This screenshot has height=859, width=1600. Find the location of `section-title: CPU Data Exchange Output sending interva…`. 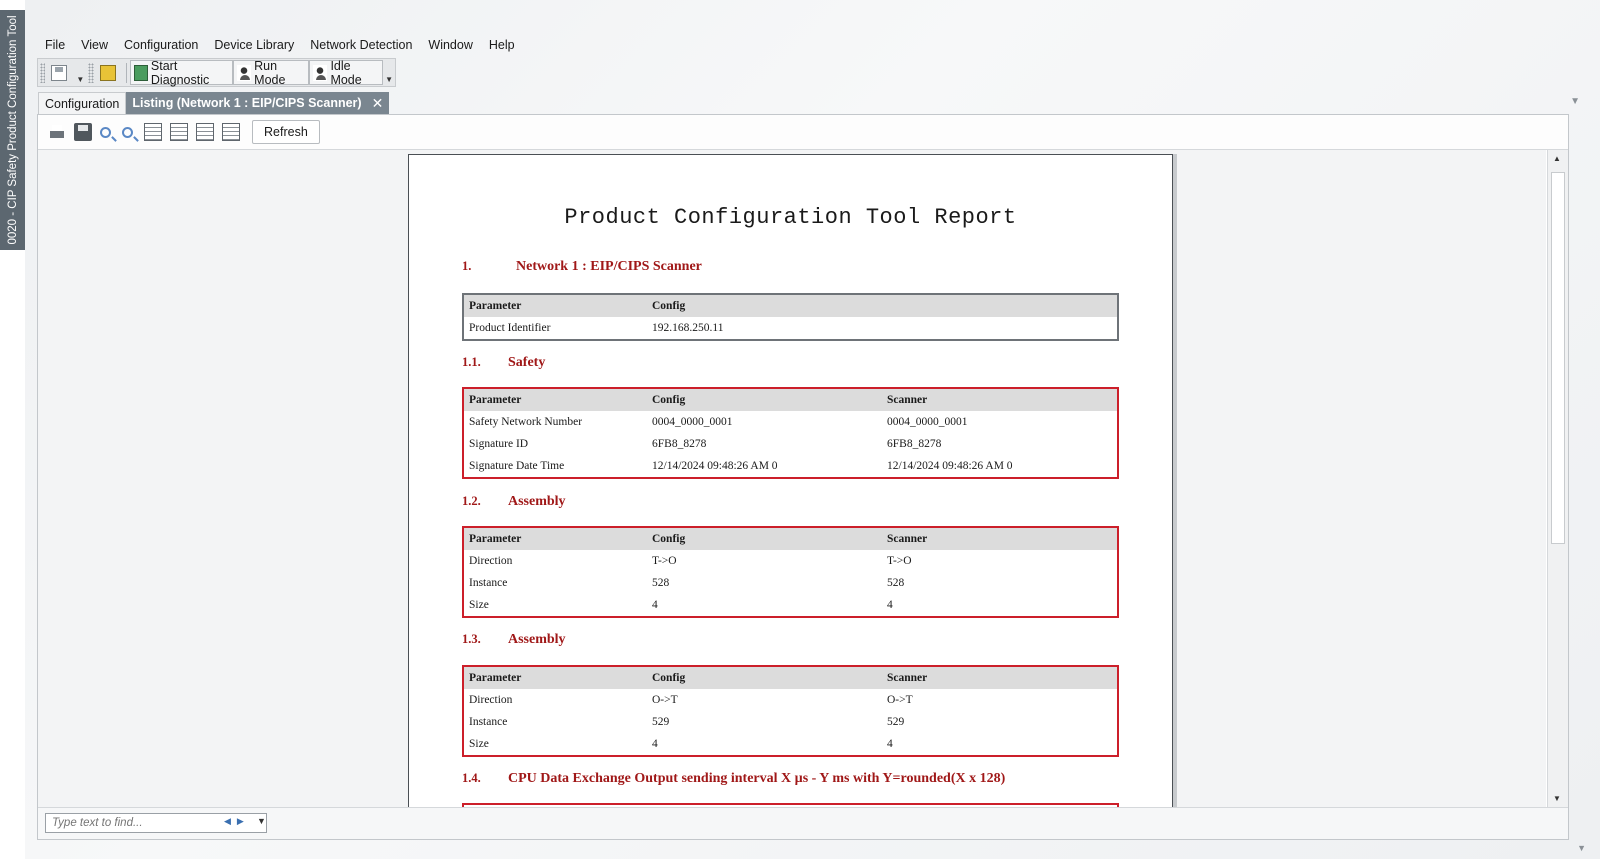

section-title: CPU Data Exchange Output sending interva… is located at coordinates (757, 778).